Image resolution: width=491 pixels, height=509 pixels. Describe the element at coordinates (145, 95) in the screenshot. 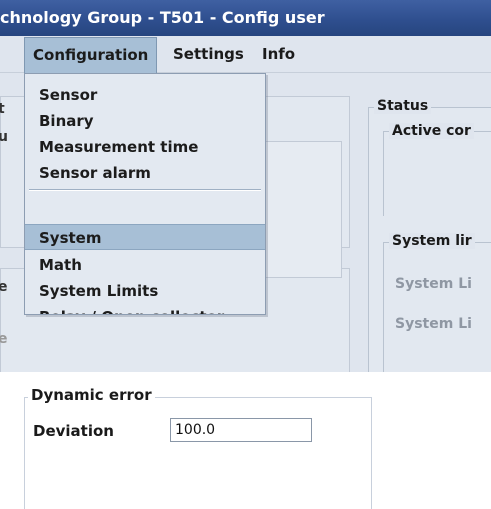

I see `menu-item-sensor: Sensor` at that location.